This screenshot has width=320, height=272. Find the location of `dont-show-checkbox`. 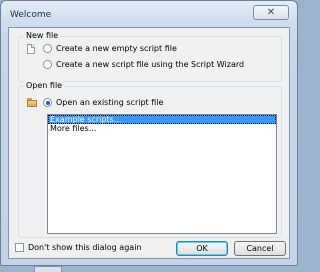

dont-show-checkbox is located at coordinates (19, 247).